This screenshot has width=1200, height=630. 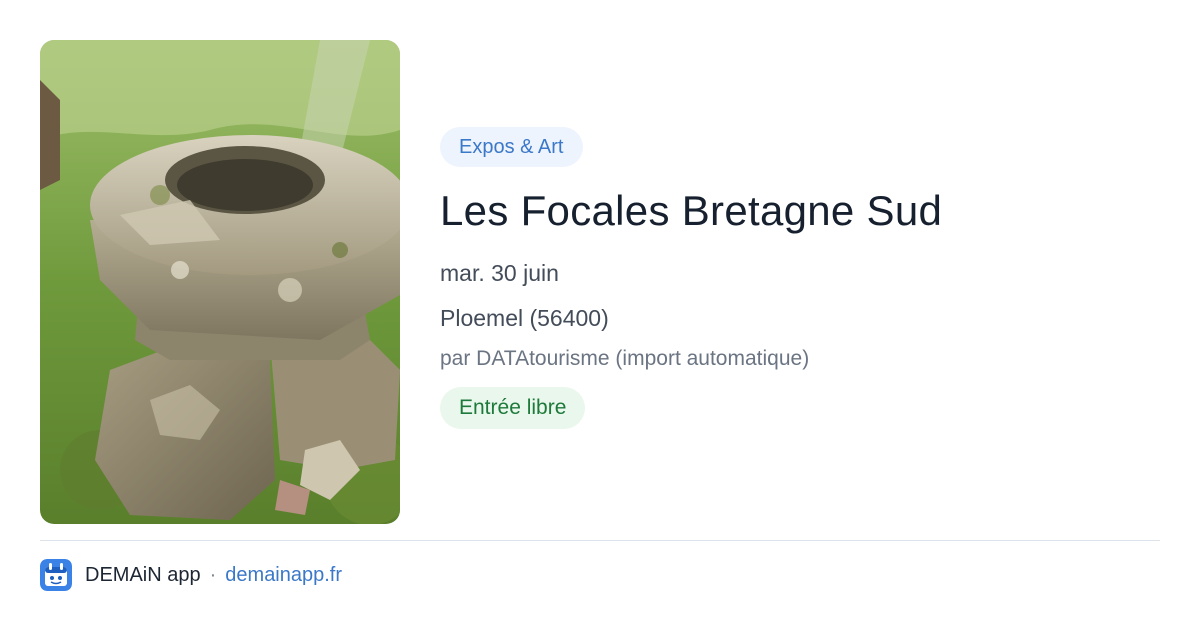 What do you see at coordinates (143, 574) in the screenshot?
I see `app-name: DEMAiN app` at bounding box center [143, 574].